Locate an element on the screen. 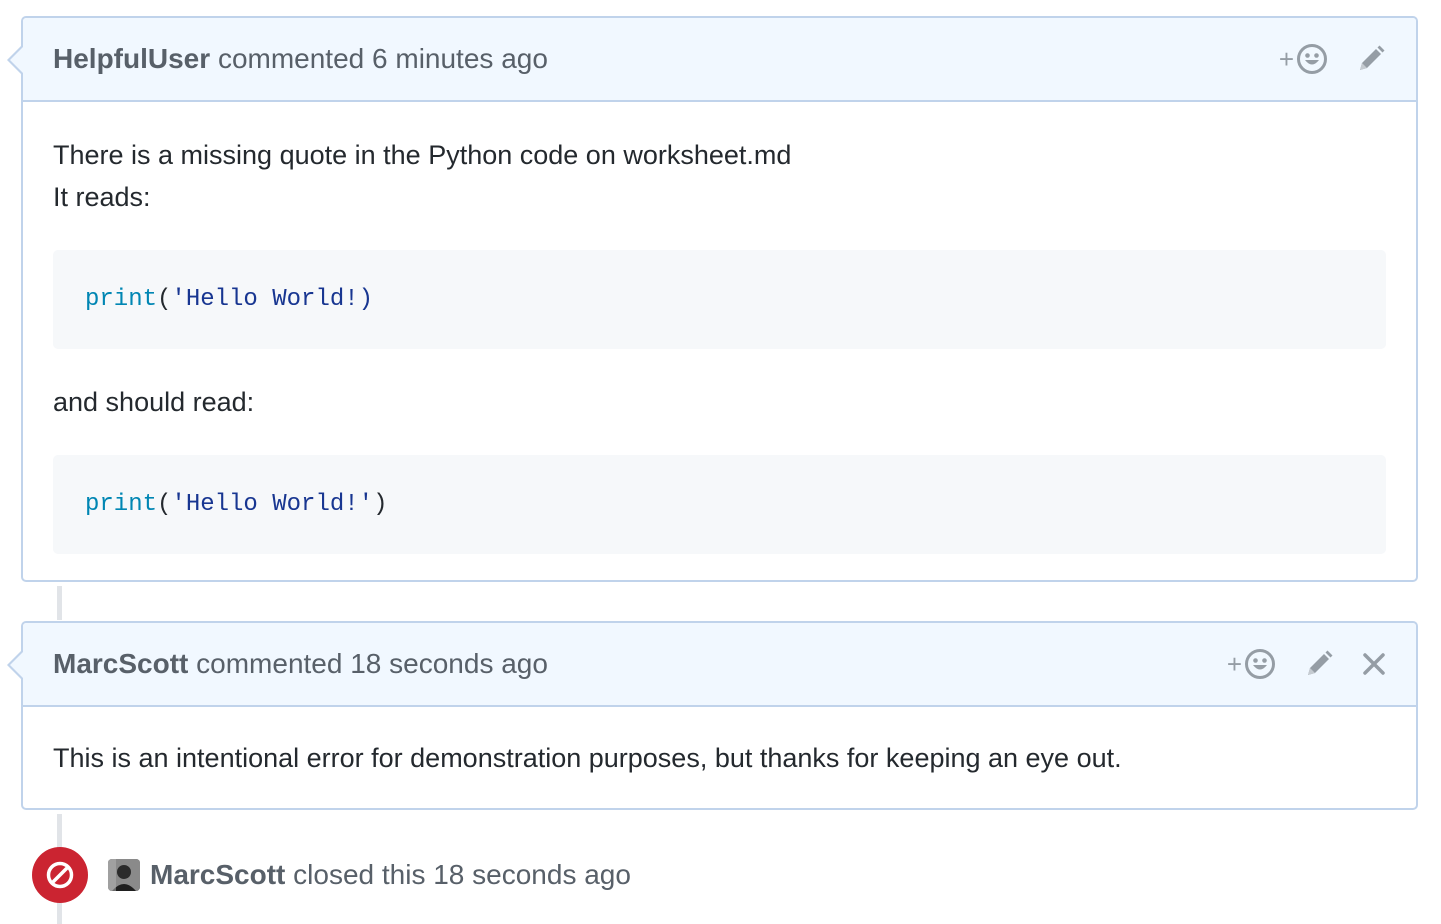 The width and height of the screenshot is (1441, 924). comment-author: MarcScott is located at coordinates (120, 663).